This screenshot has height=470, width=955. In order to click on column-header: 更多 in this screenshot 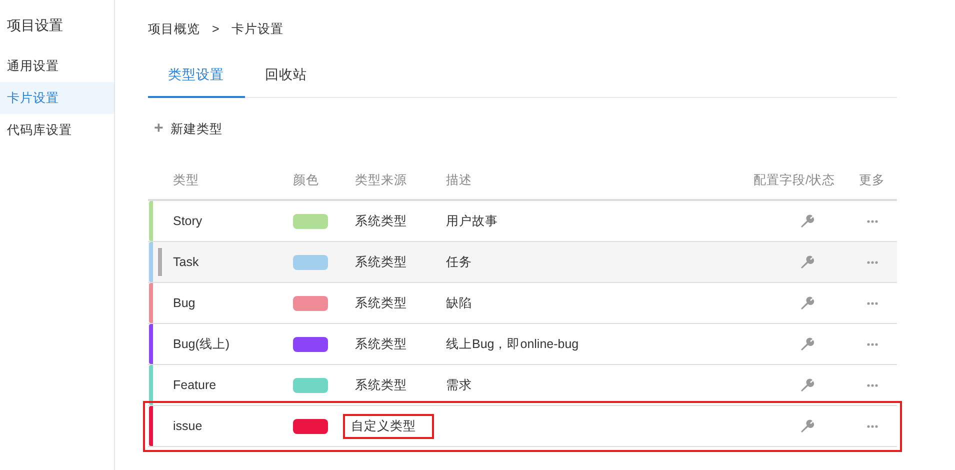, I will do `click(872, 180)`.